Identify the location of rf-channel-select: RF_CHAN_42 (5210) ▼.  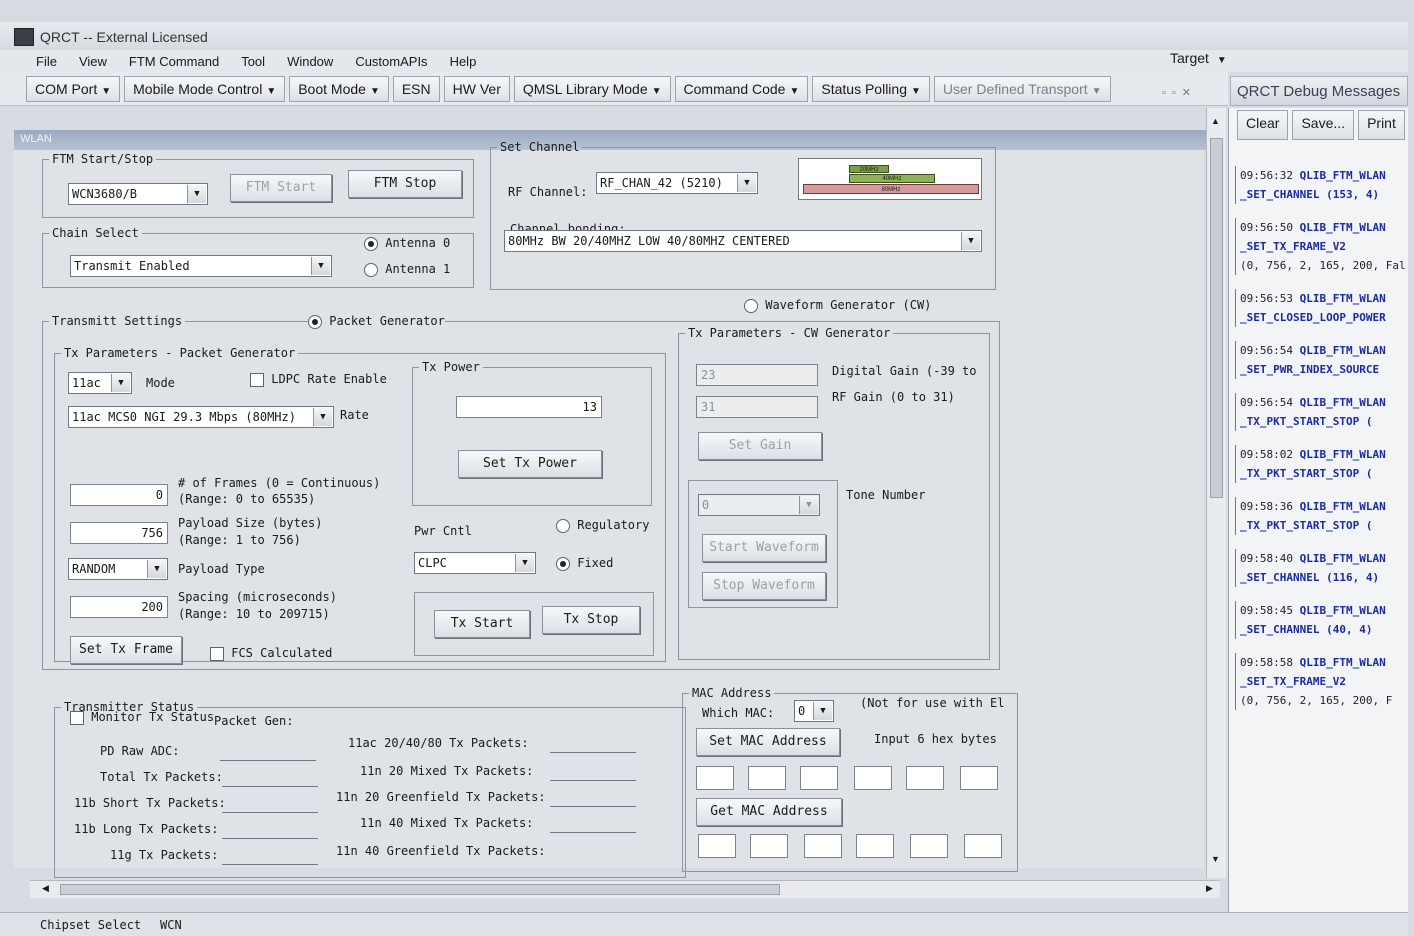
(677, 183).